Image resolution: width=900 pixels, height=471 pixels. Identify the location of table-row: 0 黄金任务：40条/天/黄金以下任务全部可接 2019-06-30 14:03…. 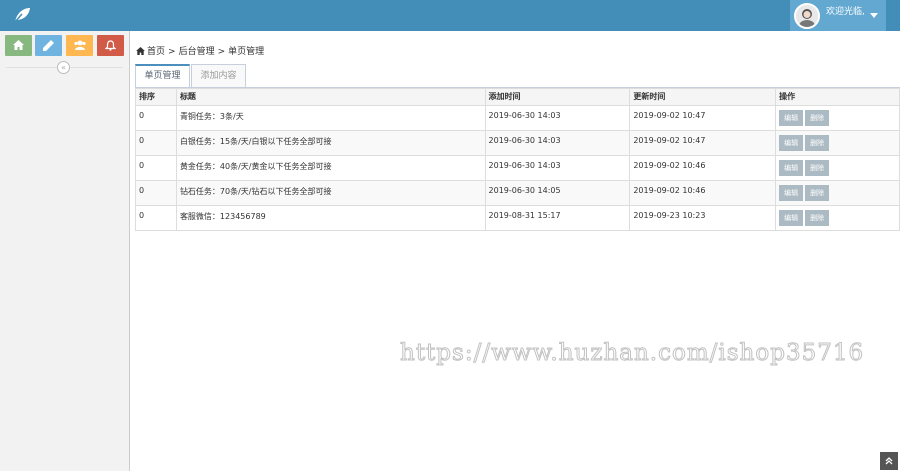
(517, 168).